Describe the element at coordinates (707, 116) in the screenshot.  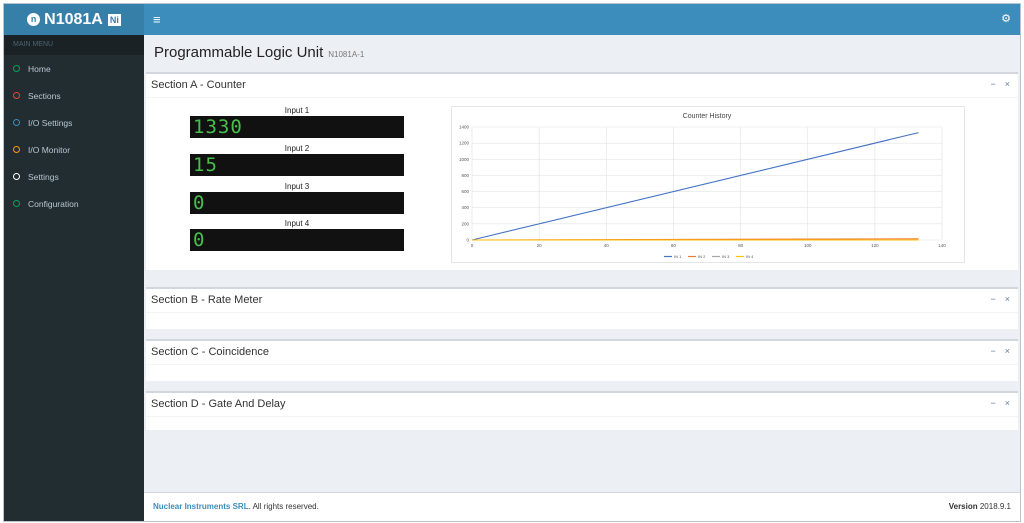
I see `chart-title: Counter History` at that location.